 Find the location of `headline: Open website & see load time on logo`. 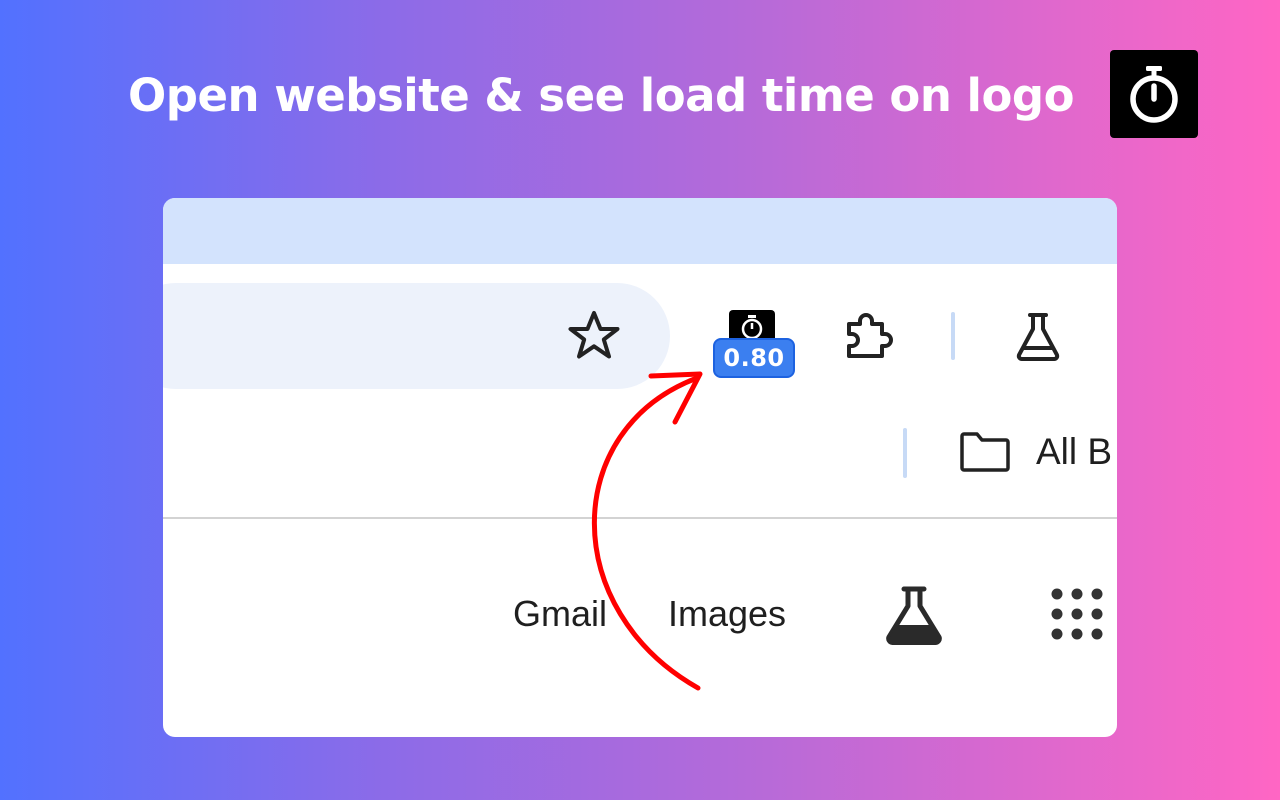

headline: Open website & see load time on logo is located at coordinates (601, 95).